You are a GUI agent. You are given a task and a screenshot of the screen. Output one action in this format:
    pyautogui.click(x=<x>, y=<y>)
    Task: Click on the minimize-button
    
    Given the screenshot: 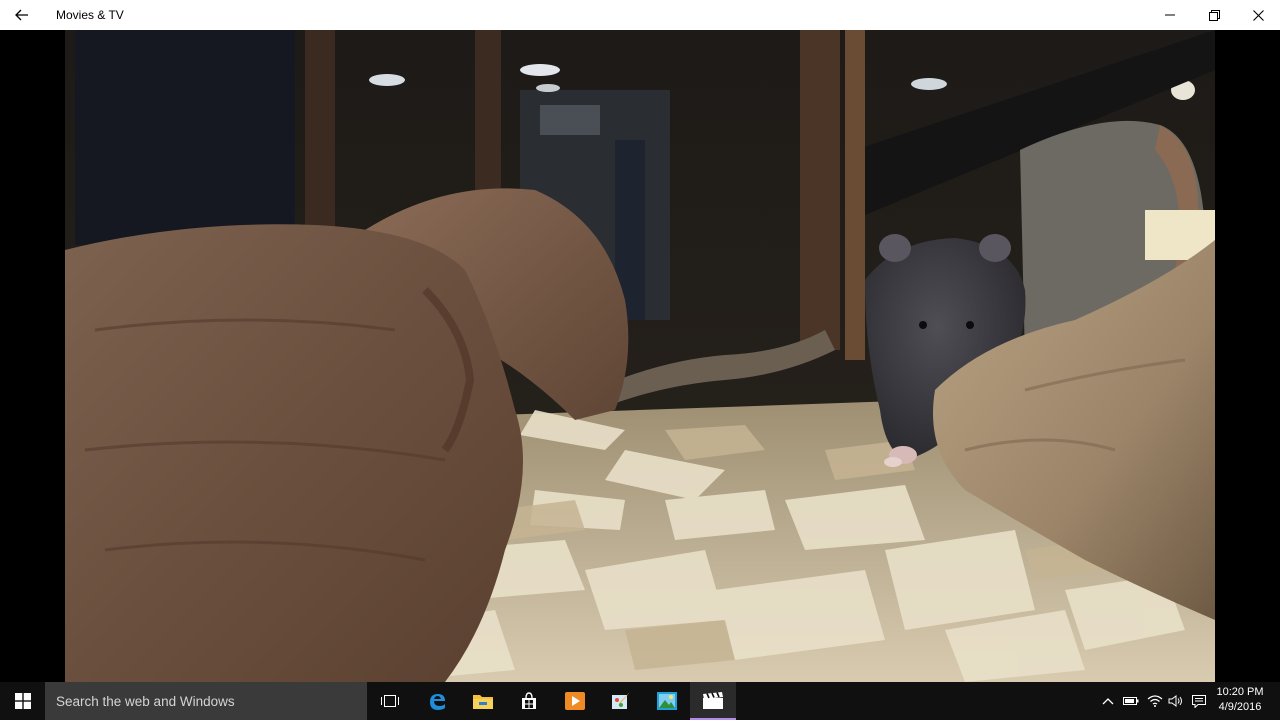 What is the action you would take?
    pyautogui.click(x=1170, y=15)
    